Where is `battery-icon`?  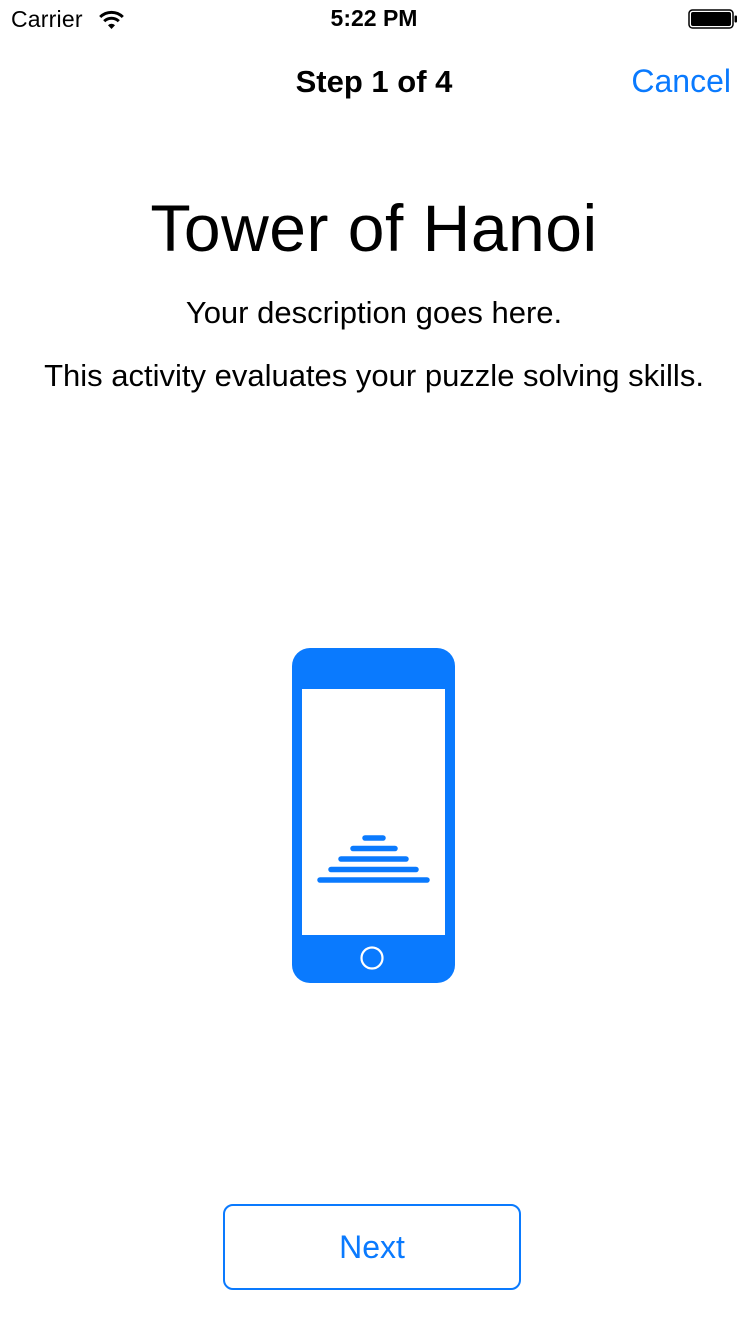 battery-icon is located at coordinates (712, 19).